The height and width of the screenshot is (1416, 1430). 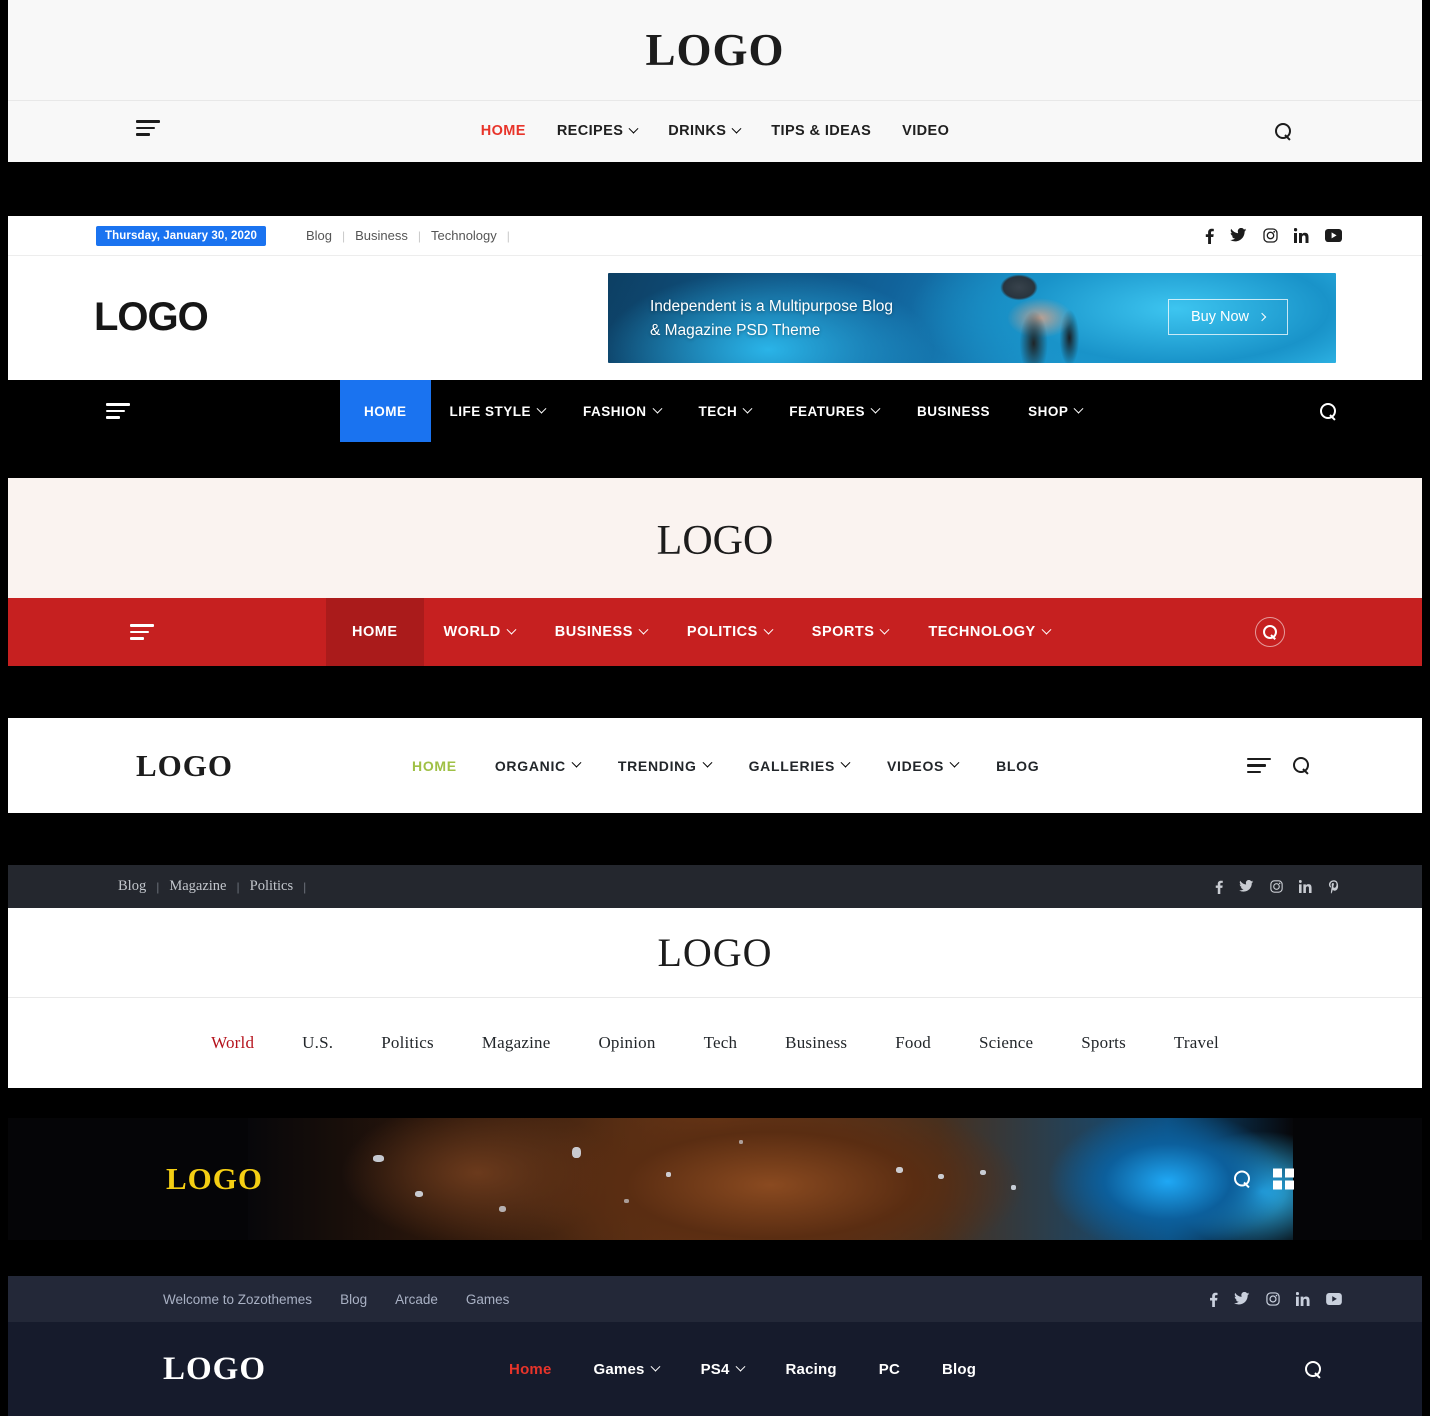 I want to click on menu-item-videos: VIDEOS, so click(x=922, y=766).